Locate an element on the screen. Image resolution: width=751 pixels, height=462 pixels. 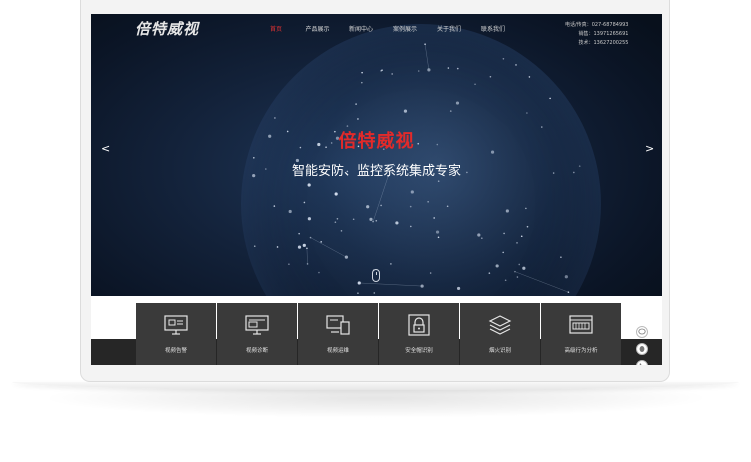
layers-icon is located at coordinates (500, 325).